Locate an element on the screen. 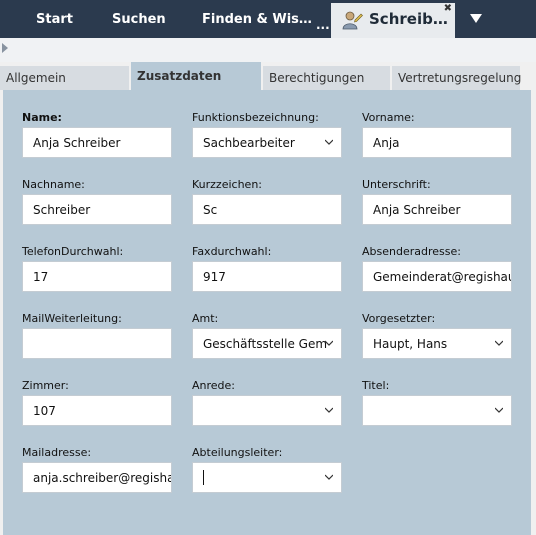 The height and width of the screenshot is (535, 536). tab-start: Start is located at coordinates (54, 19).